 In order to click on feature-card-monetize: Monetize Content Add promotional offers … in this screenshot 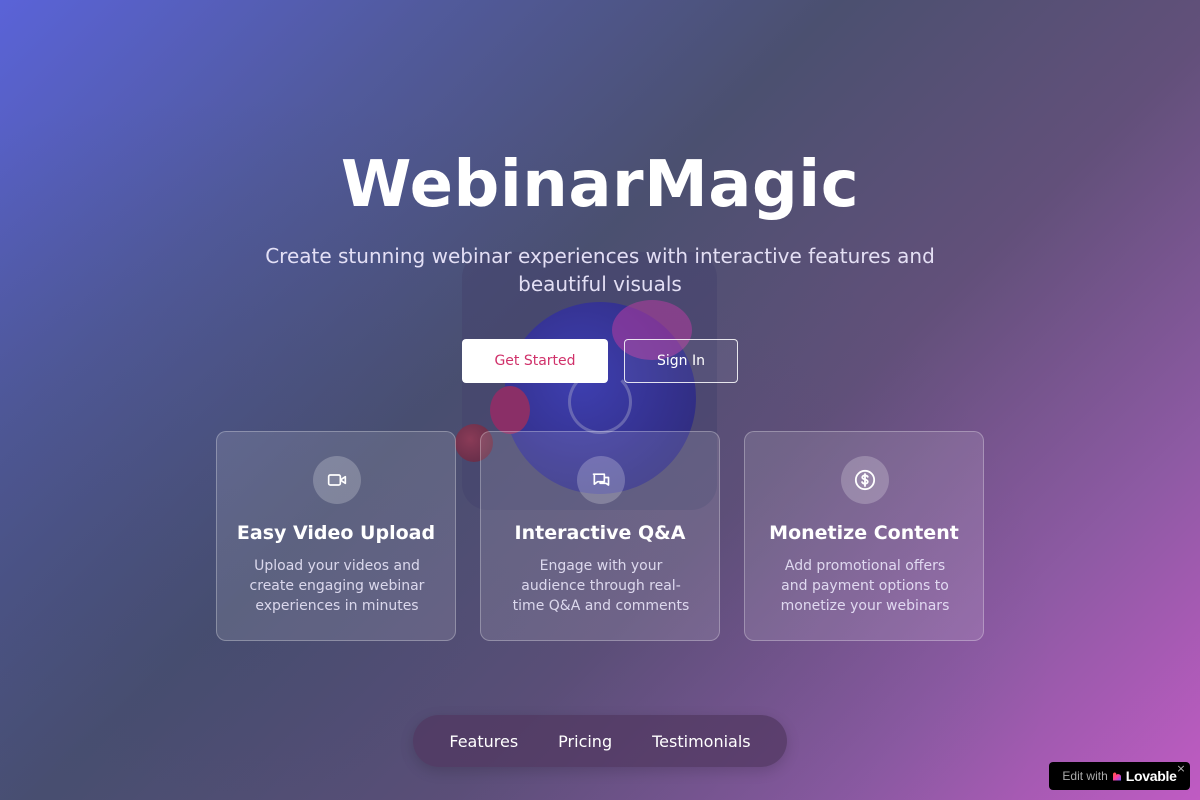, I will do `click(864, 536)`.